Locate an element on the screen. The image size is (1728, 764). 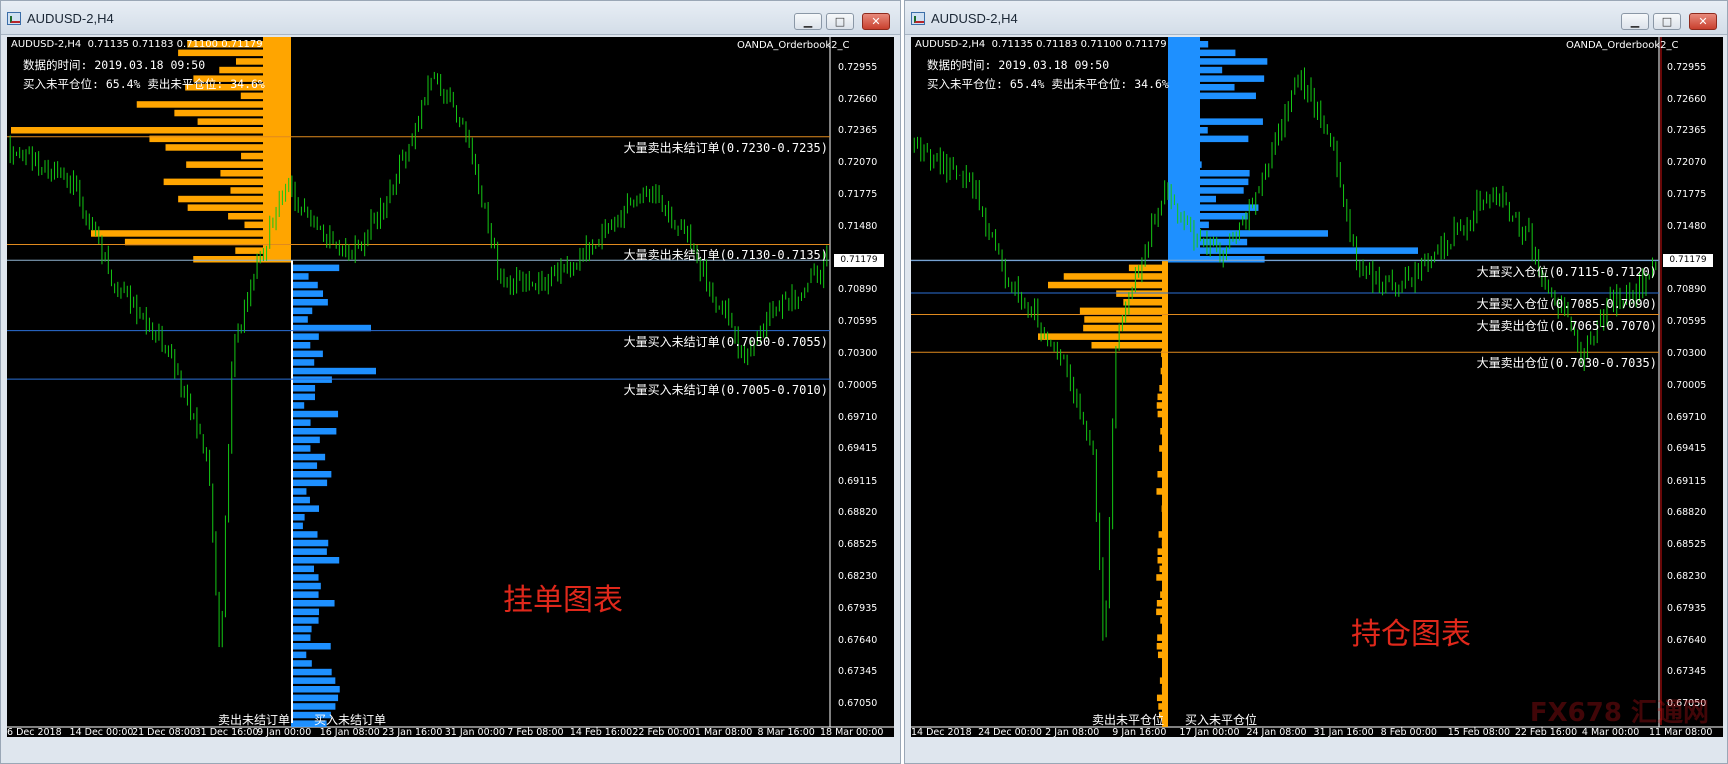
time-tick-label: 18 Mar 00:00 is located at coordinates (852, 732).